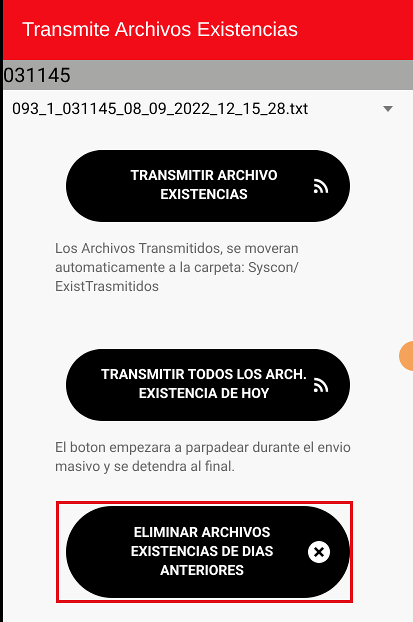  I want to click on close-icon, so click(319, 552).